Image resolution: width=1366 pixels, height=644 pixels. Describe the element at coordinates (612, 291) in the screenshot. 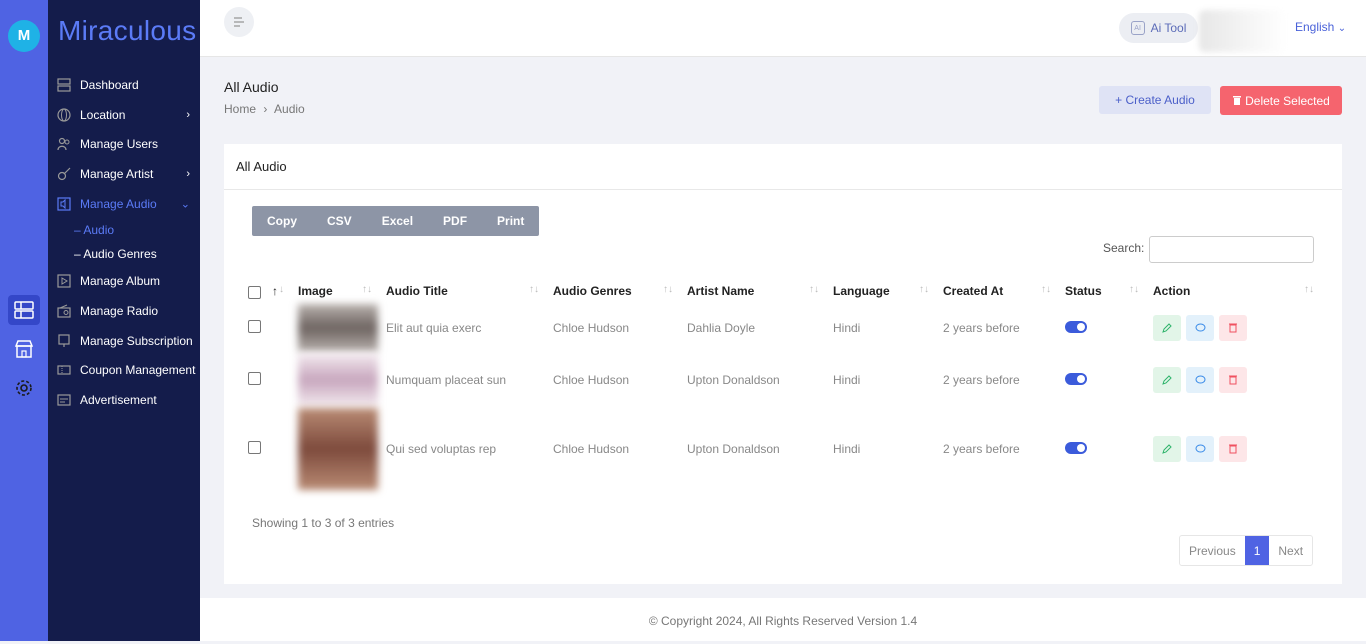

I see `column-header-audio-genres: Audio Genres ↑↓` at that location.